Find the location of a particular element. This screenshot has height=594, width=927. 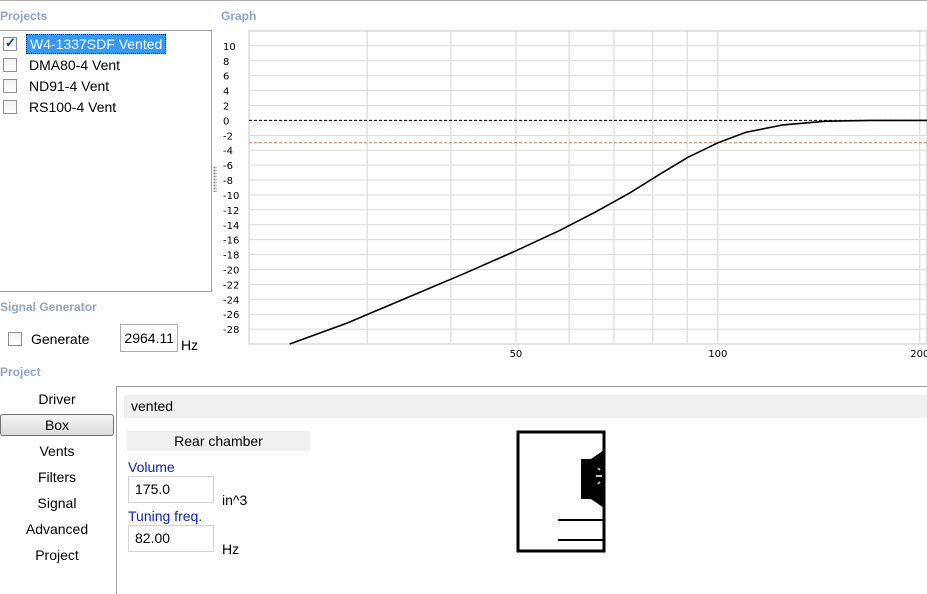

checkmark-icon: ✓ is located at coordinates (10, 42).